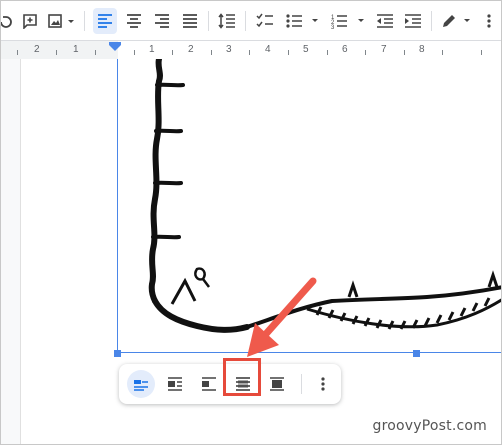 The width and height of the screenshot is (502, 445). Describe the element at coordinates (384, 49) in the screenshot. I see `ruler-label: 7` at that location.